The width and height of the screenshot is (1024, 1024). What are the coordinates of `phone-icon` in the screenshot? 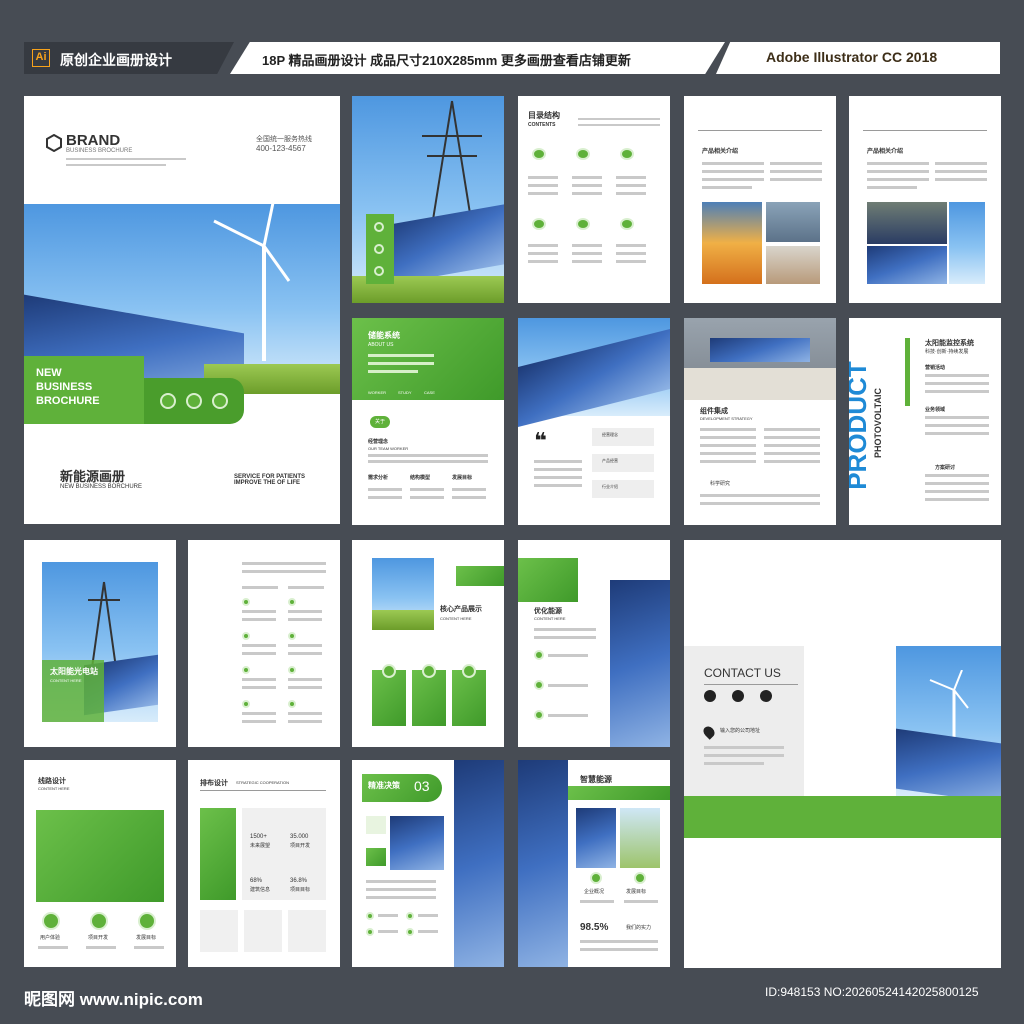 It's located at (710, 696).